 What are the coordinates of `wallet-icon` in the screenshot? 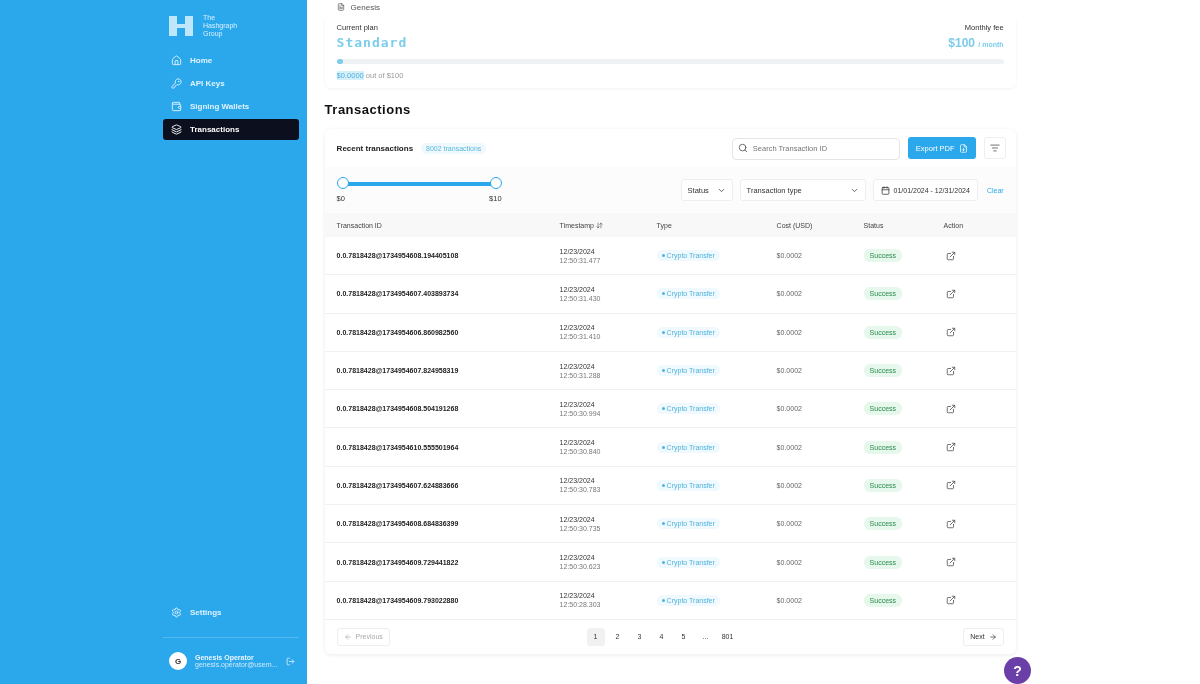 It's located at (176, 106).